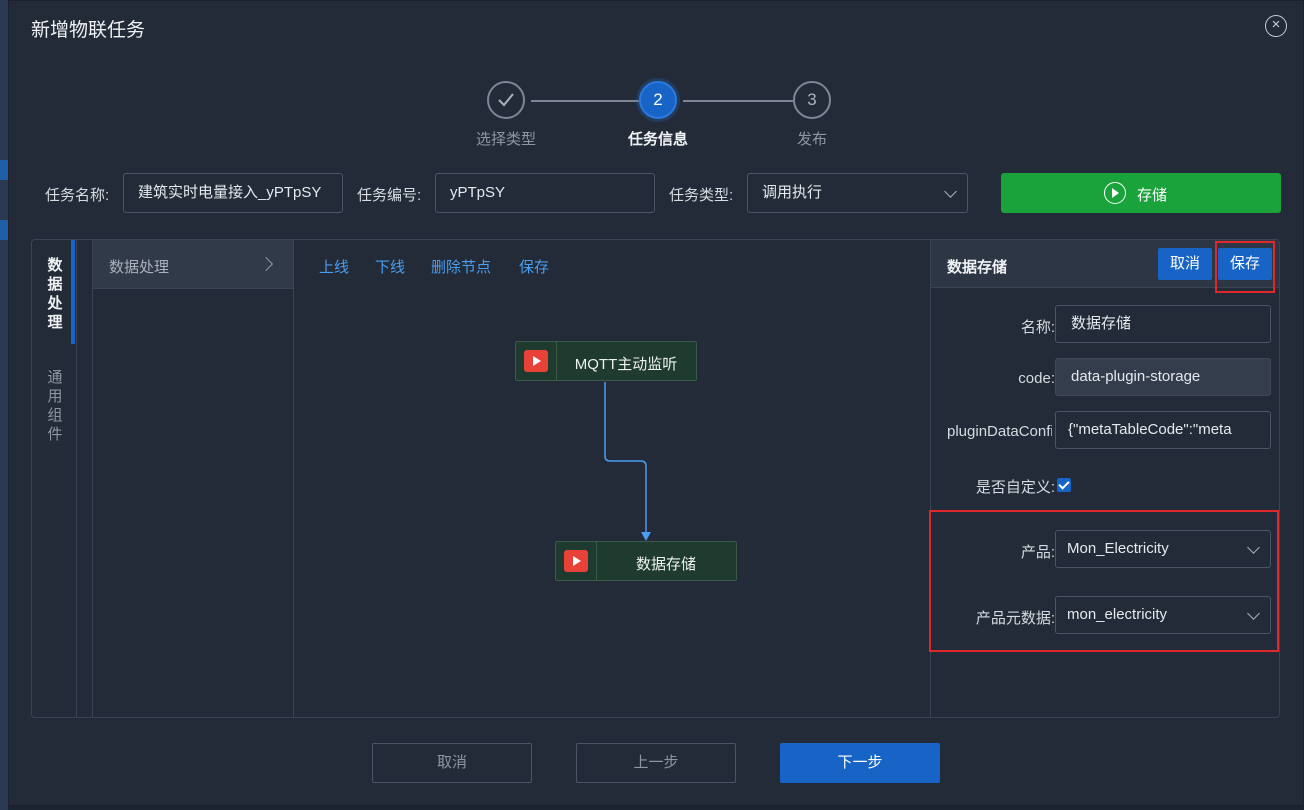 This screenshot has height=810, width=1304. Describe the element at coordinates (452, 763) in the screenshot. I see `footer-cancel-button: 取消` at that location.